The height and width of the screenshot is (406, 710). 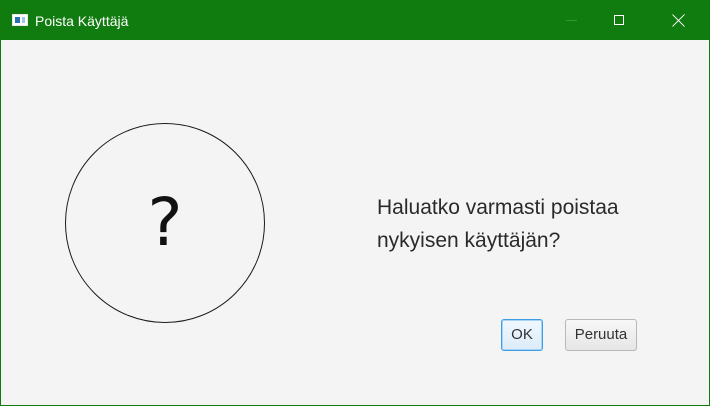 I want to click on window-title: Poista Käyttäjä, so click(x=82, y=21).